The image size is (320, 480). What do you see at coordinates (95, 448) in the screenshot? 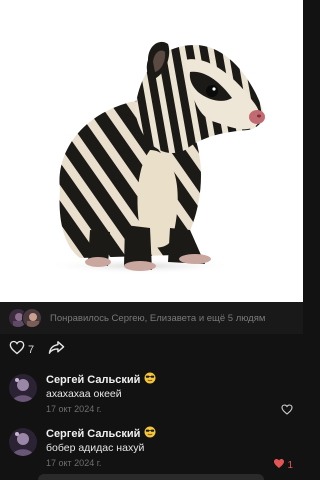
I see `comment-text: бобер адидас нахуй` at bounding box center [95, 448].